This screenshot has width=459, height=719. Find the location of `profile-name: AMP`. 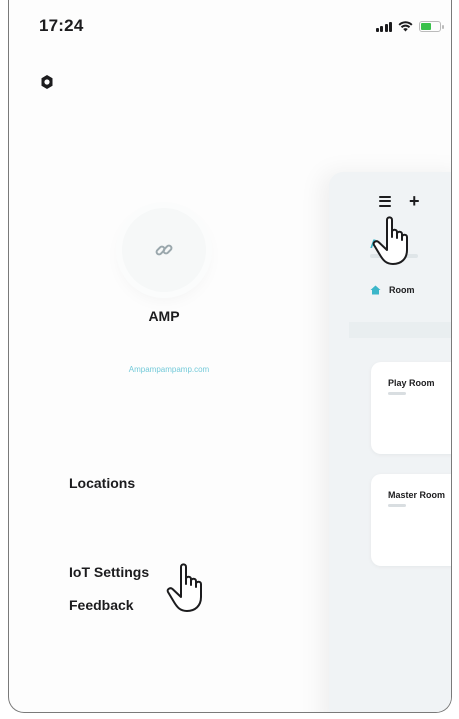

profile-name: AMP is located at coordinates (164, 316).